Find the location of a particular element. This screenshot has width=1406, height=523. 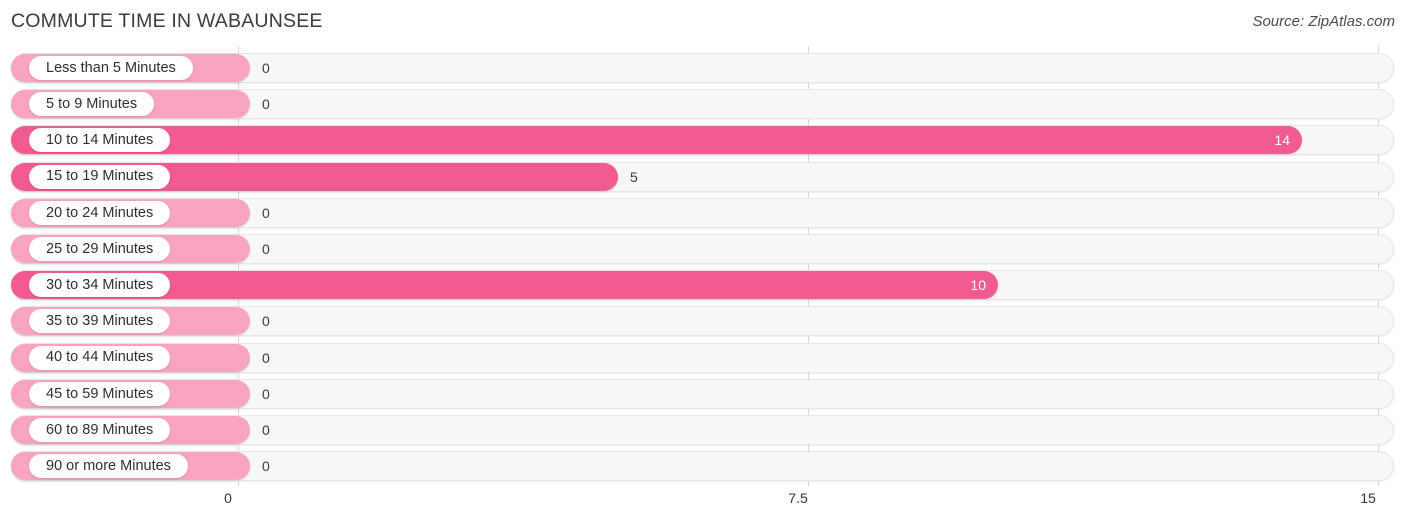

category-label: 5 to 9 Minutes is located at coordinates (92, 103).